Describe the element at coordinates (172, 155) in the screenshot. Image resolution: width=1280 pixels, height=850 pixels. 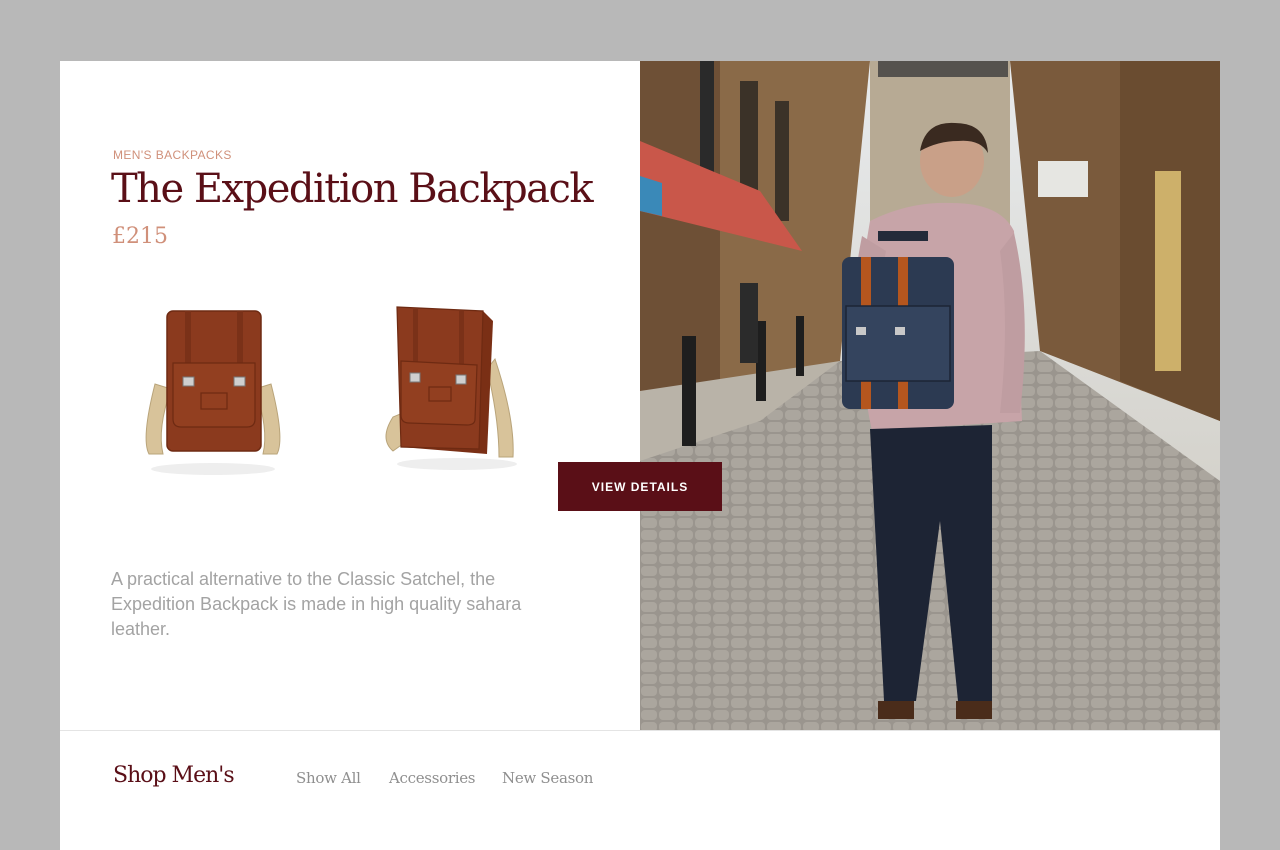
I see `product-category: MEN'S BACKPACKS` at that location.